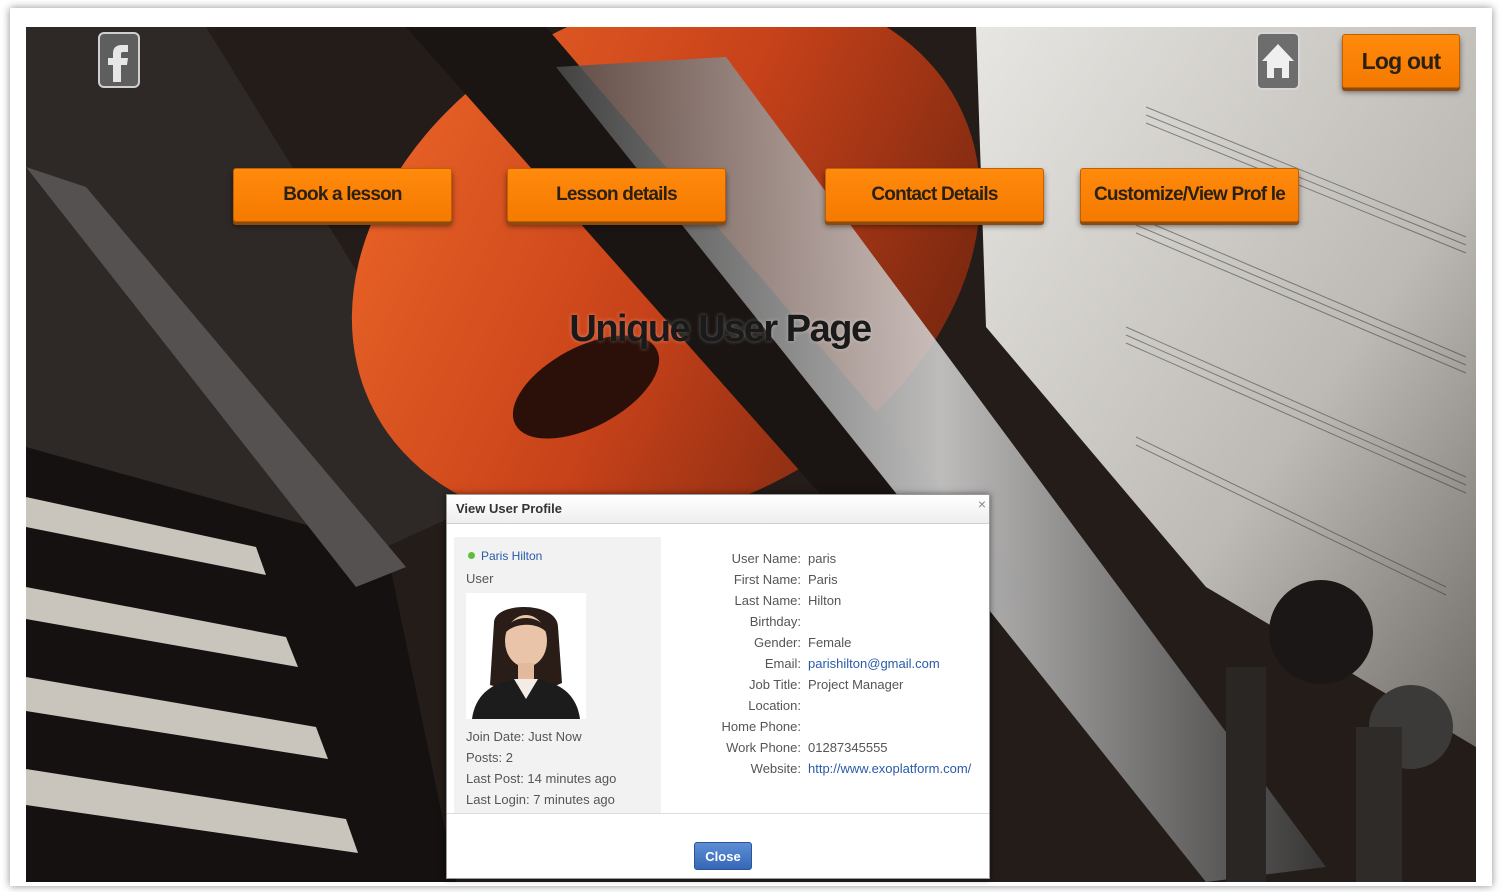  Describe the element at coordinates (489, 757) in the screenshot. I see `posts-count: Posts: 2` at that location.